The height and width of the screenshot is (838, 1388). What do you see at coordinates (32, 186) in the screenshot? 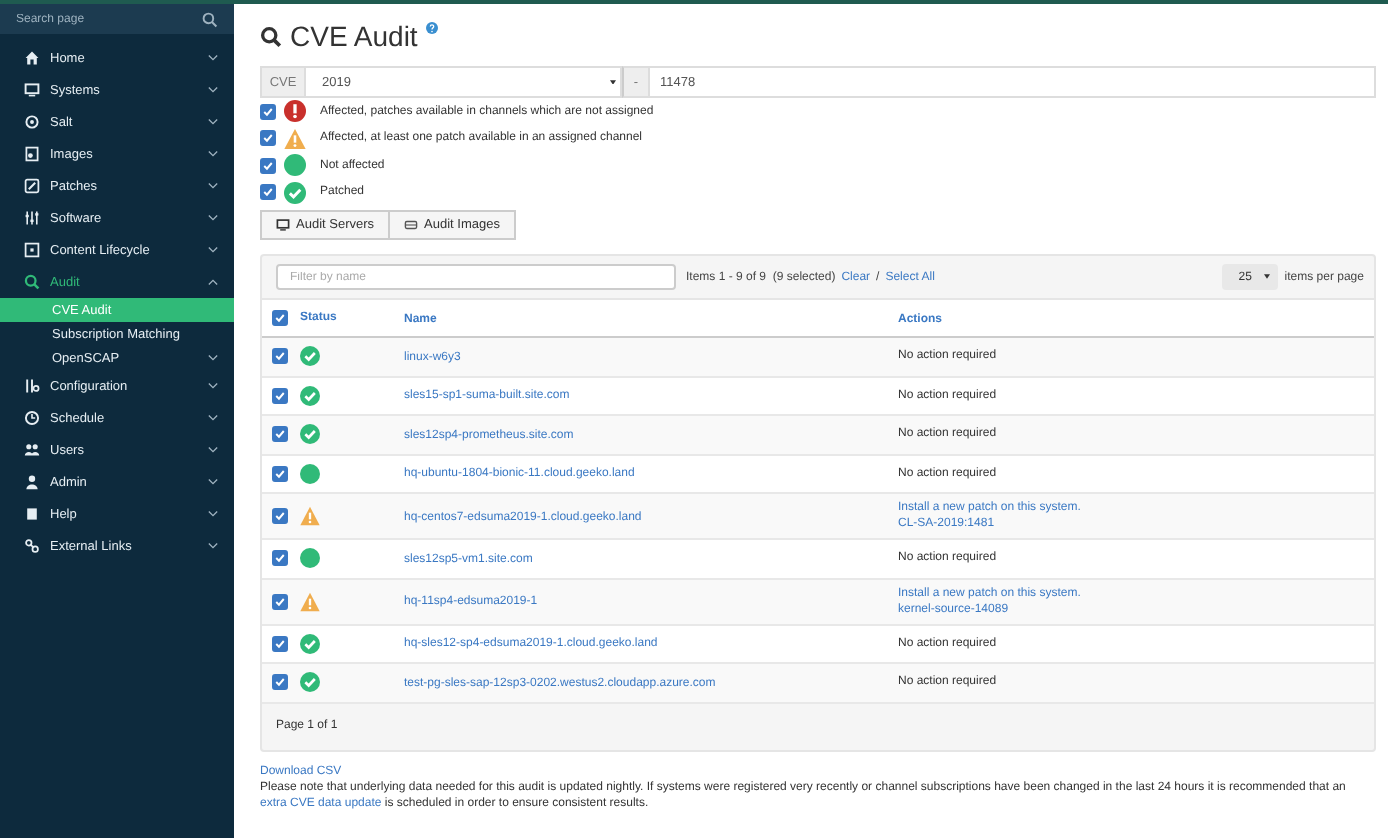
I see `patch-icon` at bounding box center [32, 186].